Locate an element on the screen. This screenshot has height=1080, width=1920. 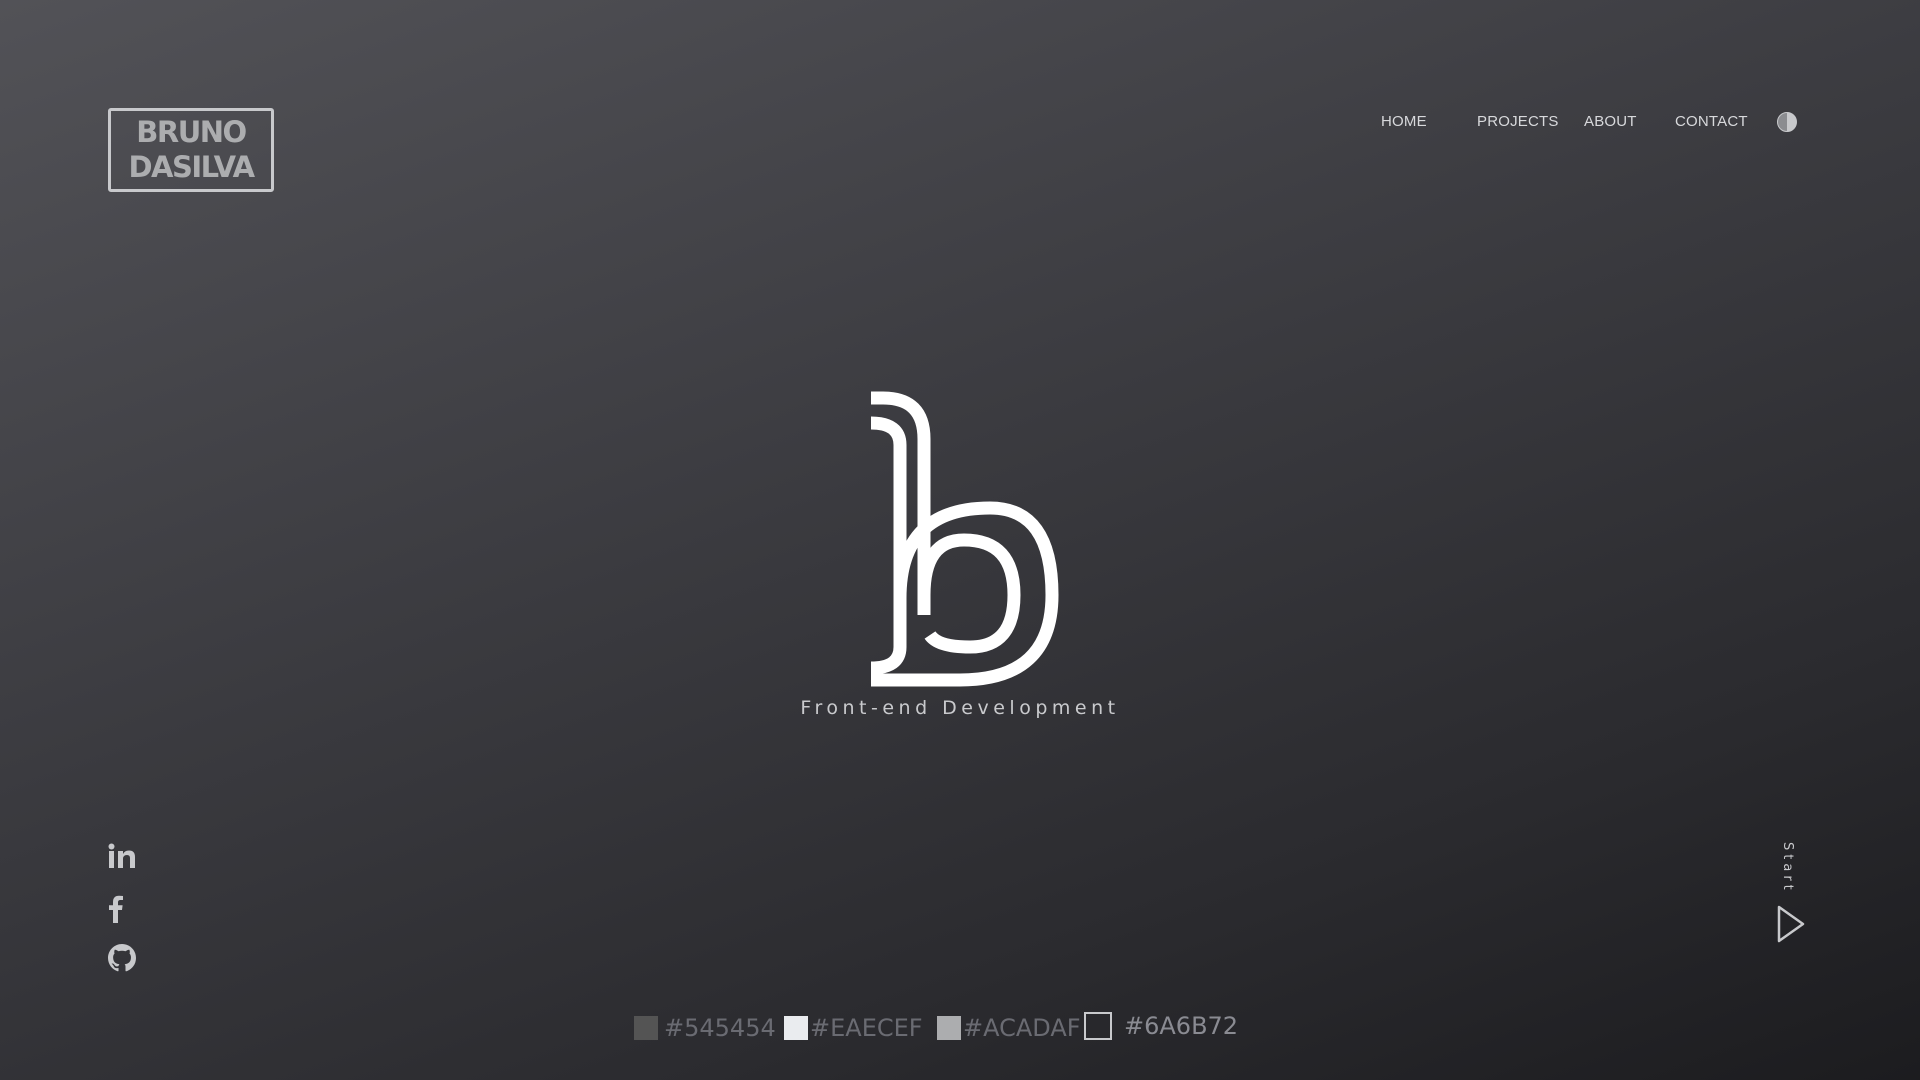
nav-home: HOME is located at coordinates (1404, 121).